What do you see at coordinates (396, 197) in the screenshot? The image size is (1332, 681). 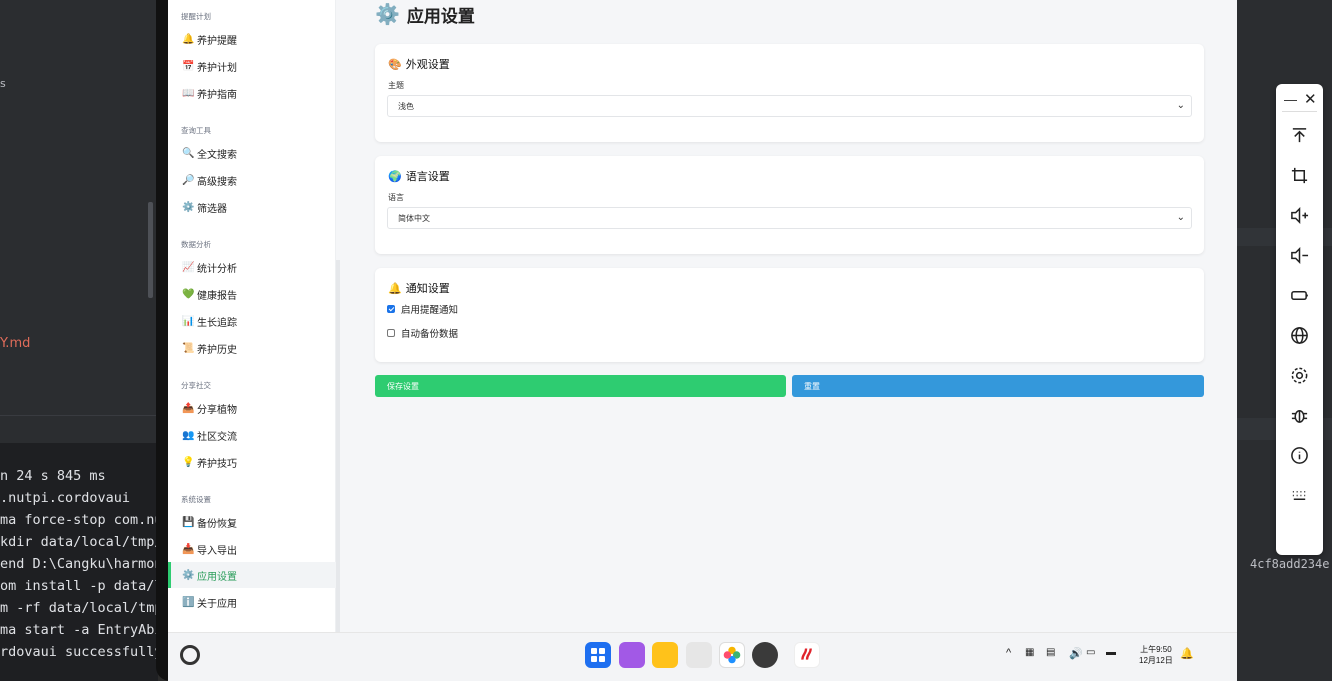 I see `language-label: 语言` at bounding box center [396, 197].